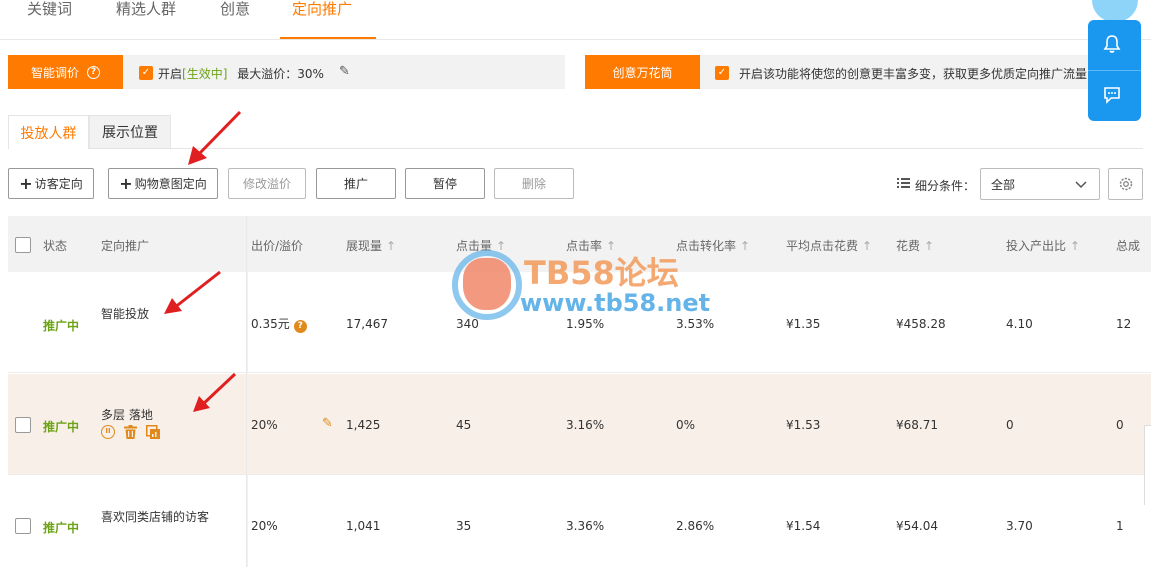  Describe the element at coordinates (585, 526) in the screenshot. I see `row-ctr: 3.36%` at that location.